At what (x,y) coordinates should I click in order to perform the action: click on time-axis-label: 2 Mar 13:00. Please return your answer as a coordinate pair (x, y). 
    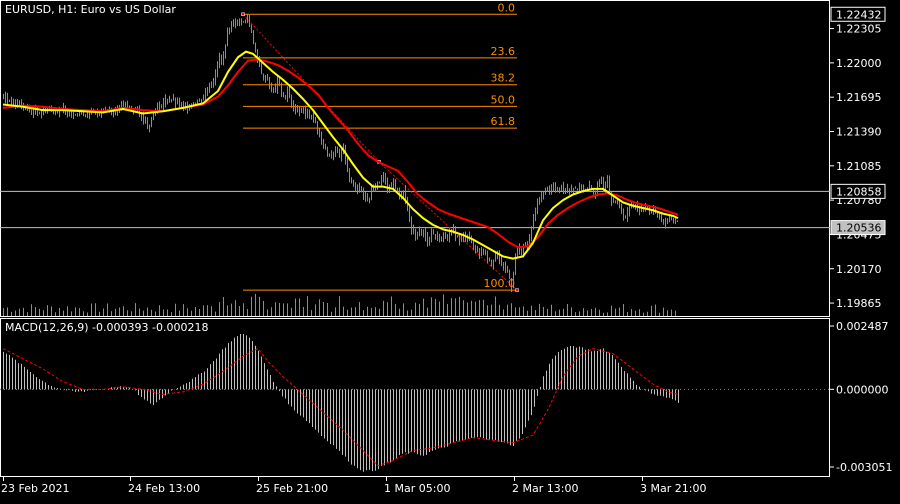
    Looking at the image, I should click on (545, 488).